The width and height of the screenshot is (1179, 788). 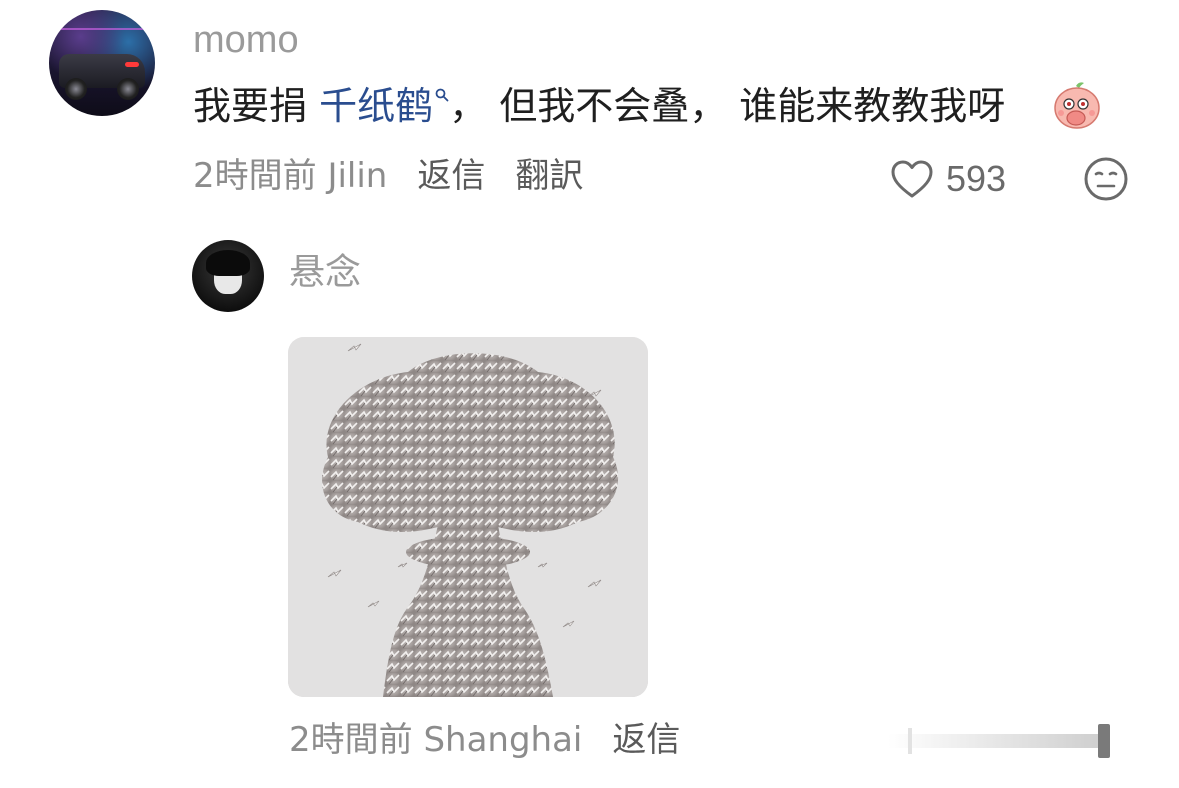 I want to click on avatar-car-light, so click(x=132, y=64).